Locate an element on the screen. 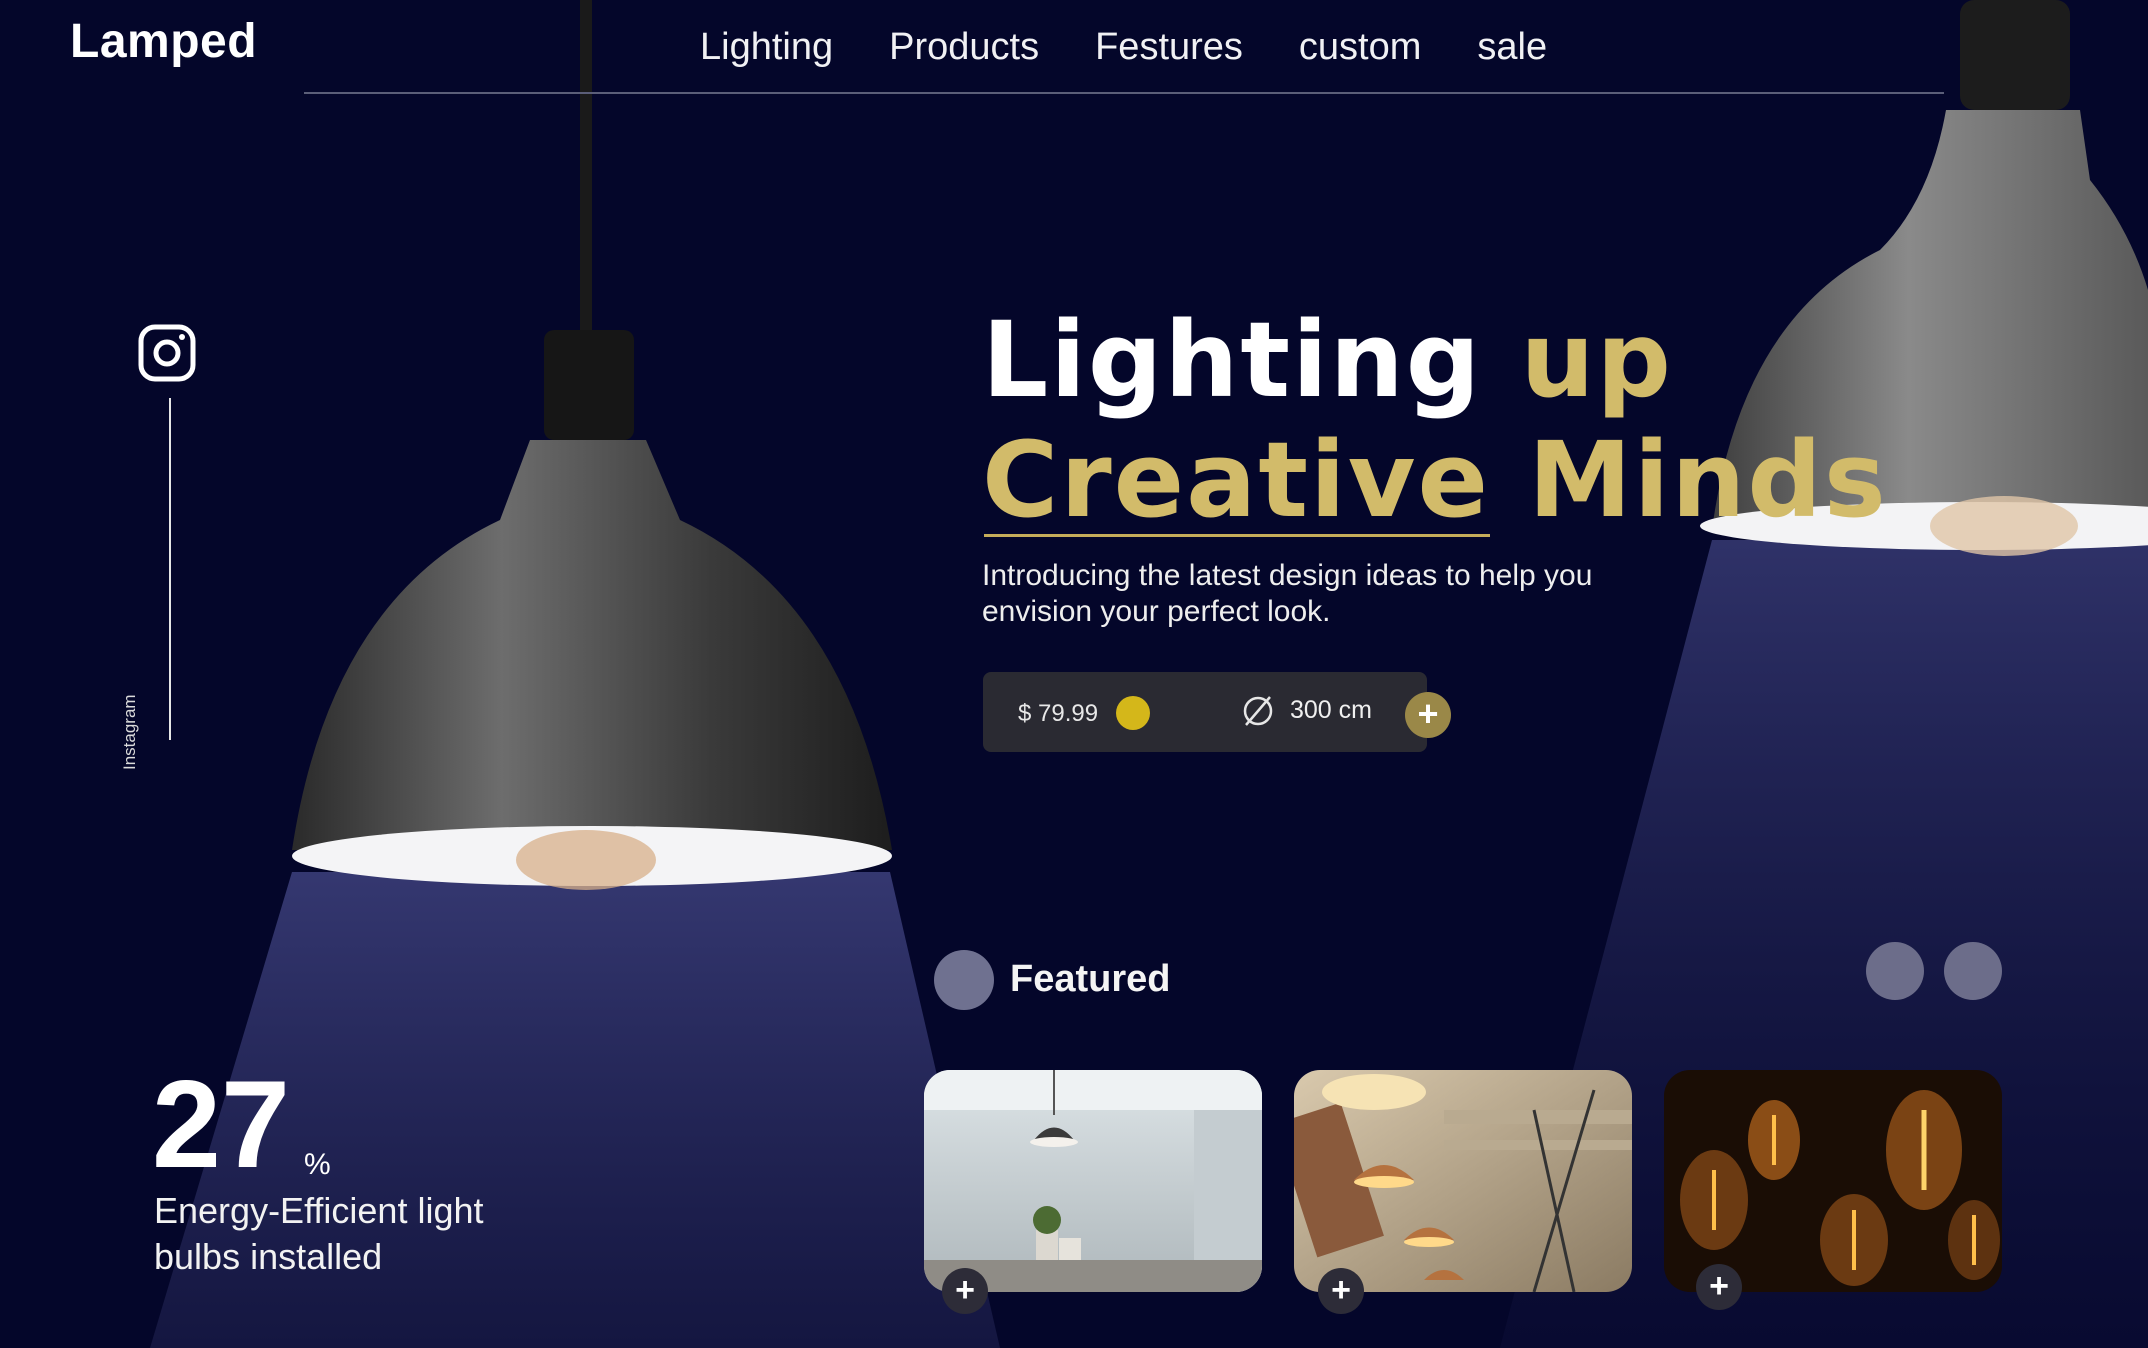 Image resolution: width=2148 pixels, height=1348 pixels. carousel-prev-button is located at coordinates (1895, 971).